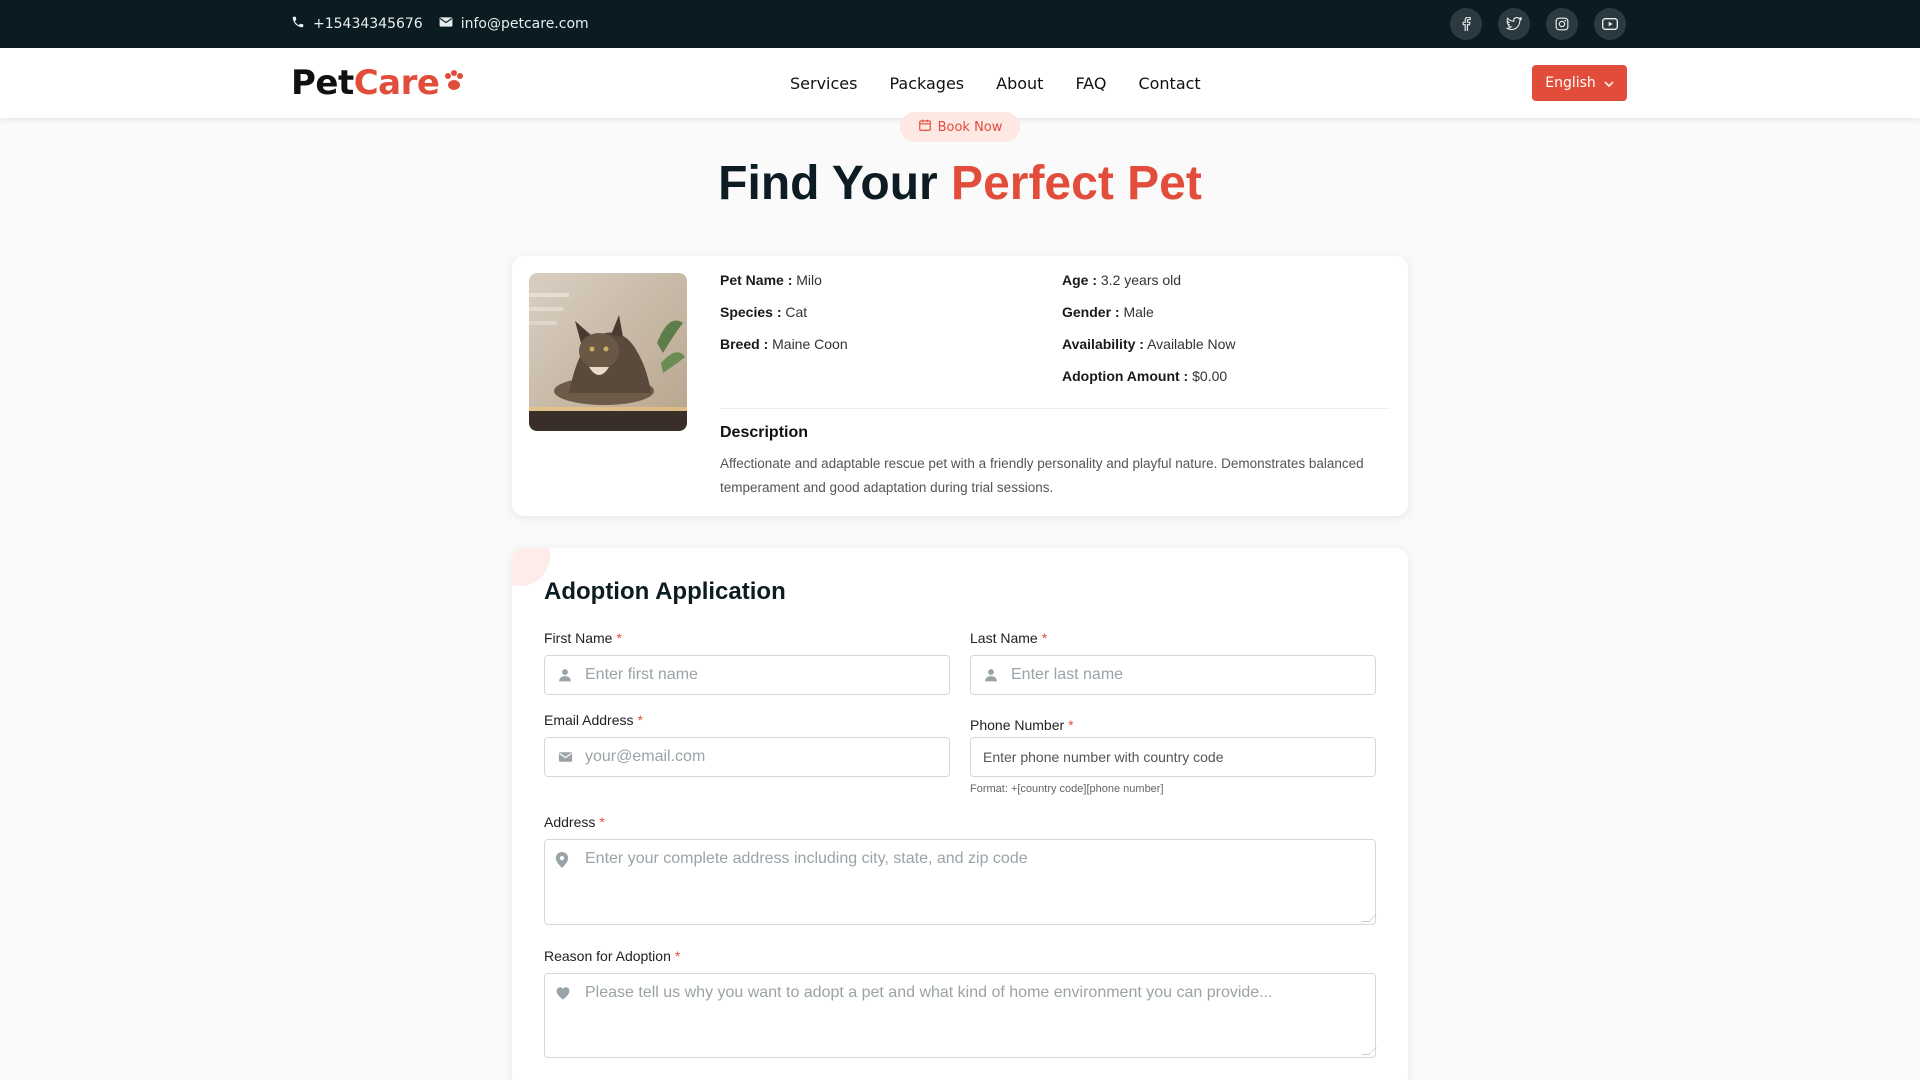 The image size is (1920, 1080). Describe the element at coordinates (1067, 674) in the screenshot. I see `last-name-placeholder: Enter last name` at that location.